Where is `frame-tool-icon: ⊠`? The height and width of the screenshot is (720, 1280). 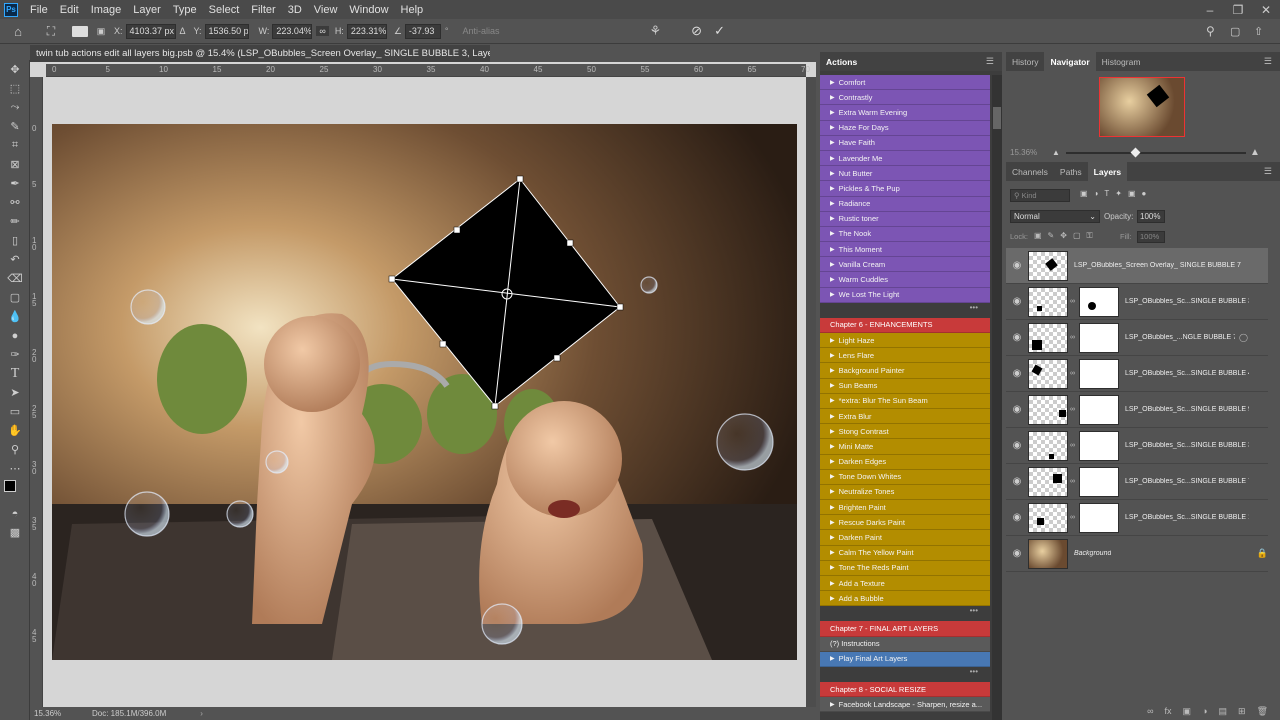
frame-tool-icon: ⊠ is located at coordinates (15, 164).